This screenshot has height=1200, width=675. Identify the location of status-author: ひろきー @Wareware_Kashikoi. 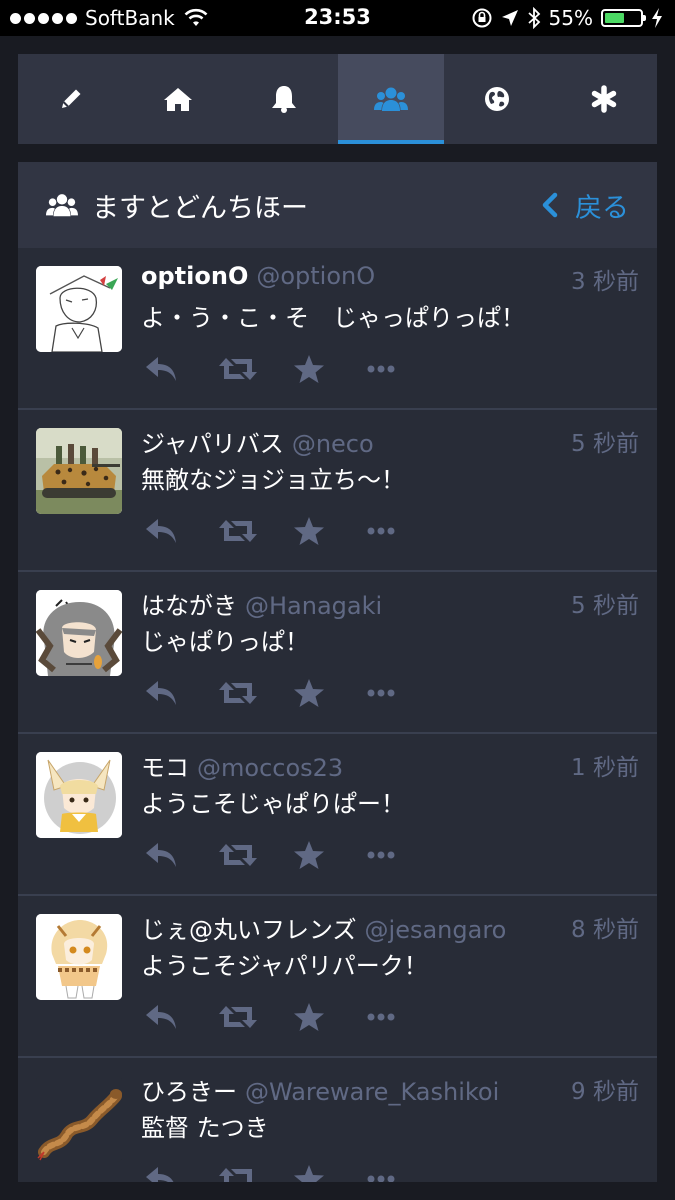
(320, 1089).